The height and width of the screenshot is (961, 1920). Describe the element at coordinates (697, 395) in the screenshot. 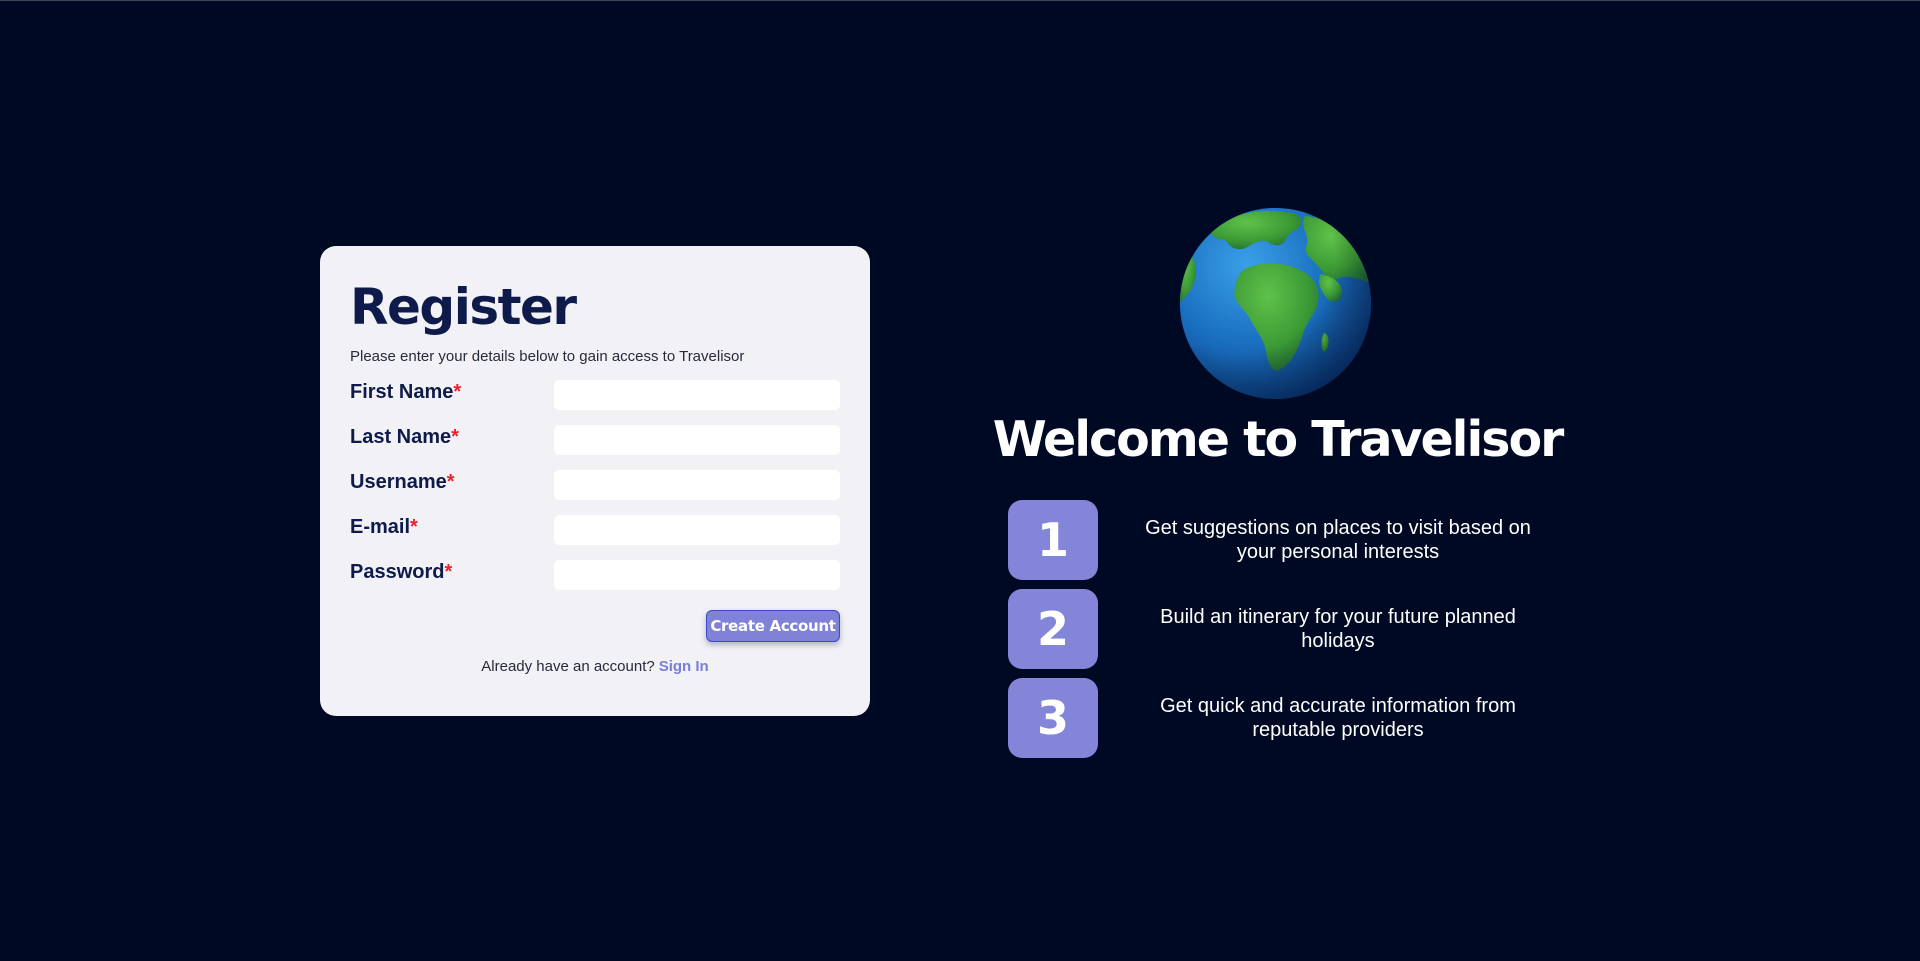

I see `first-name-input` at that location.